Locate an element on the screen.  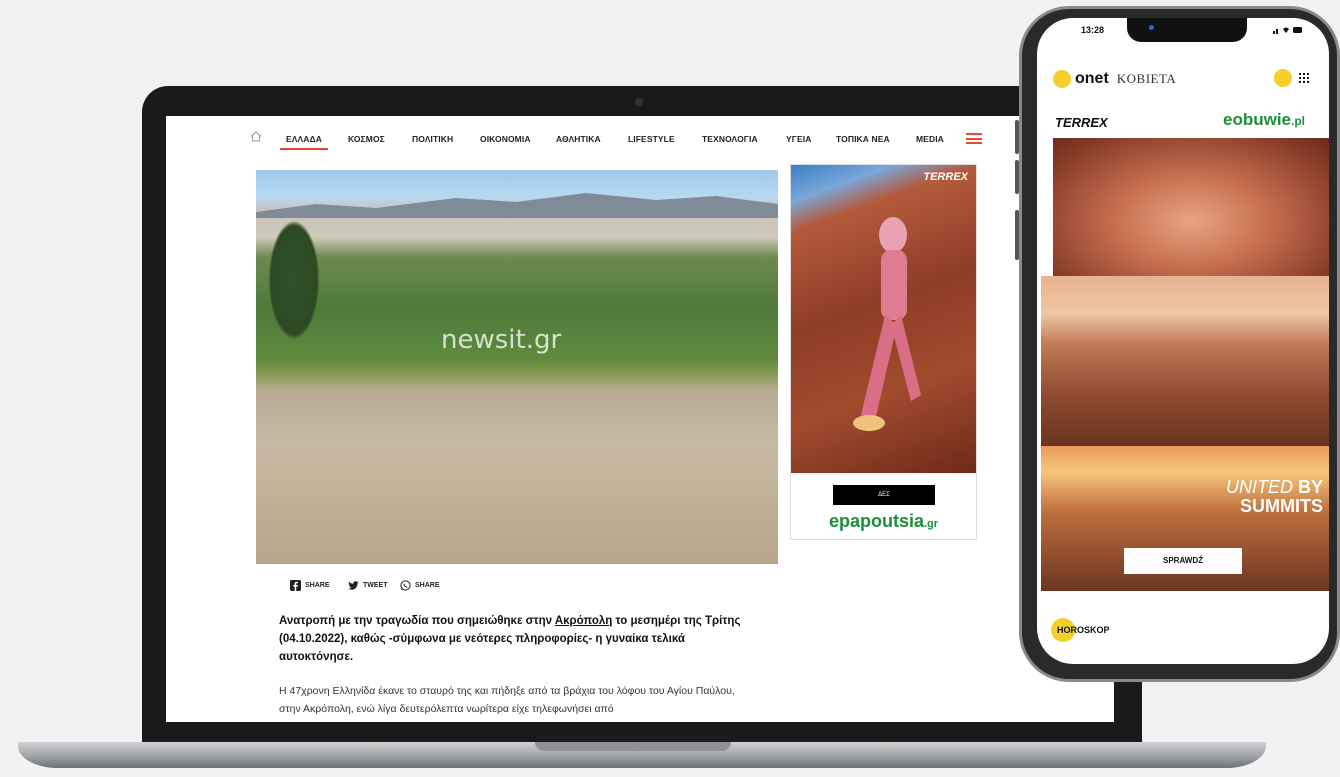
ad-brand-name: epapoutsia is located at coordinates (876, 521).